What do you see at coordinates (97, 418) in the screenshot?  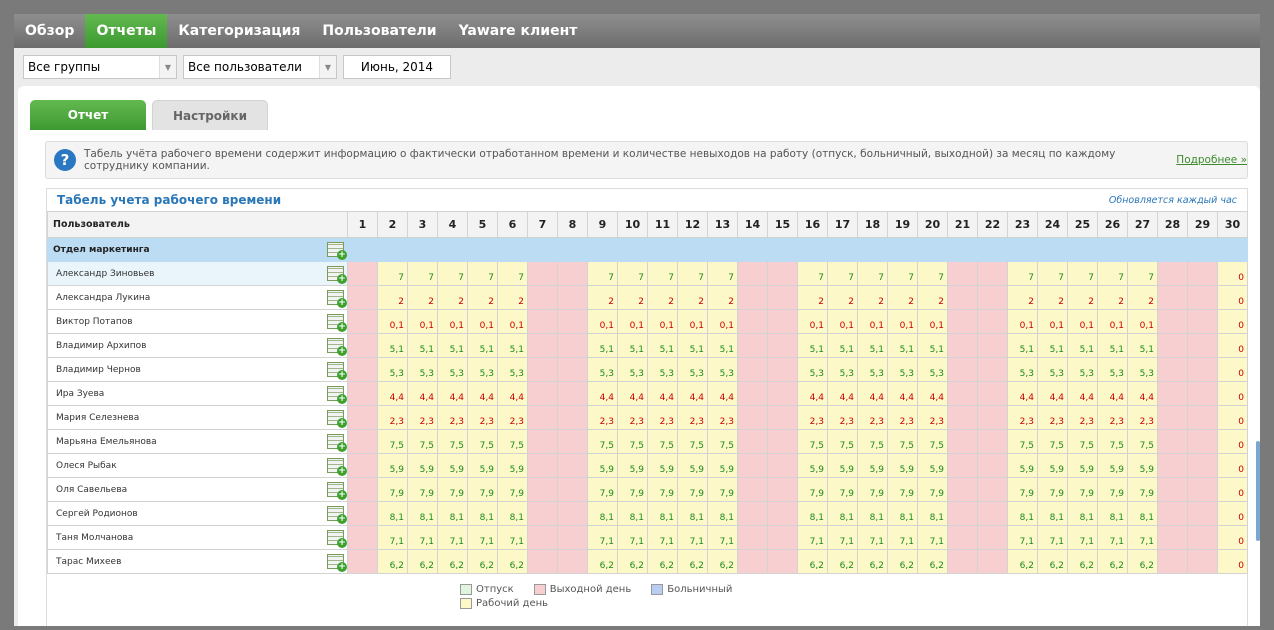 I see `user-name: Мария Селезнева` at bounding box center [97, 418].